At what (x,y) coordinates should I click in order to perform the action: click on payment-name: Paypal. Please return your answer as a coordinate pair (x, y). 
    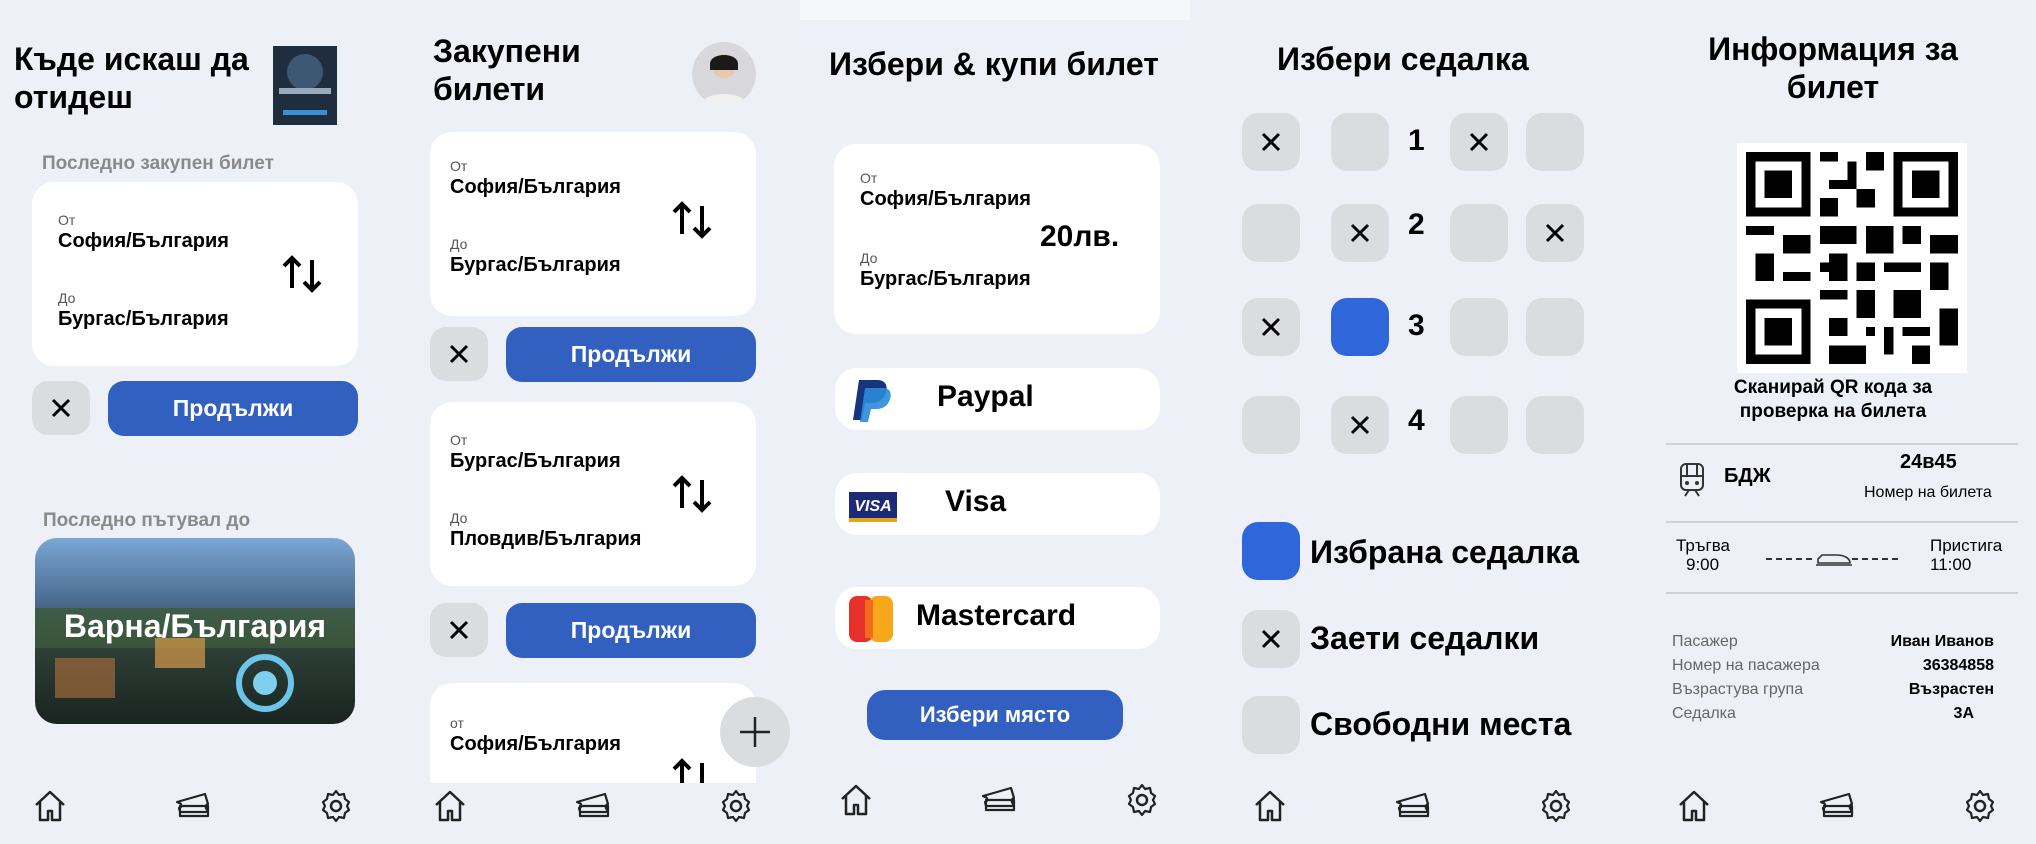
    Looking at the image, I should click on (985, 396).